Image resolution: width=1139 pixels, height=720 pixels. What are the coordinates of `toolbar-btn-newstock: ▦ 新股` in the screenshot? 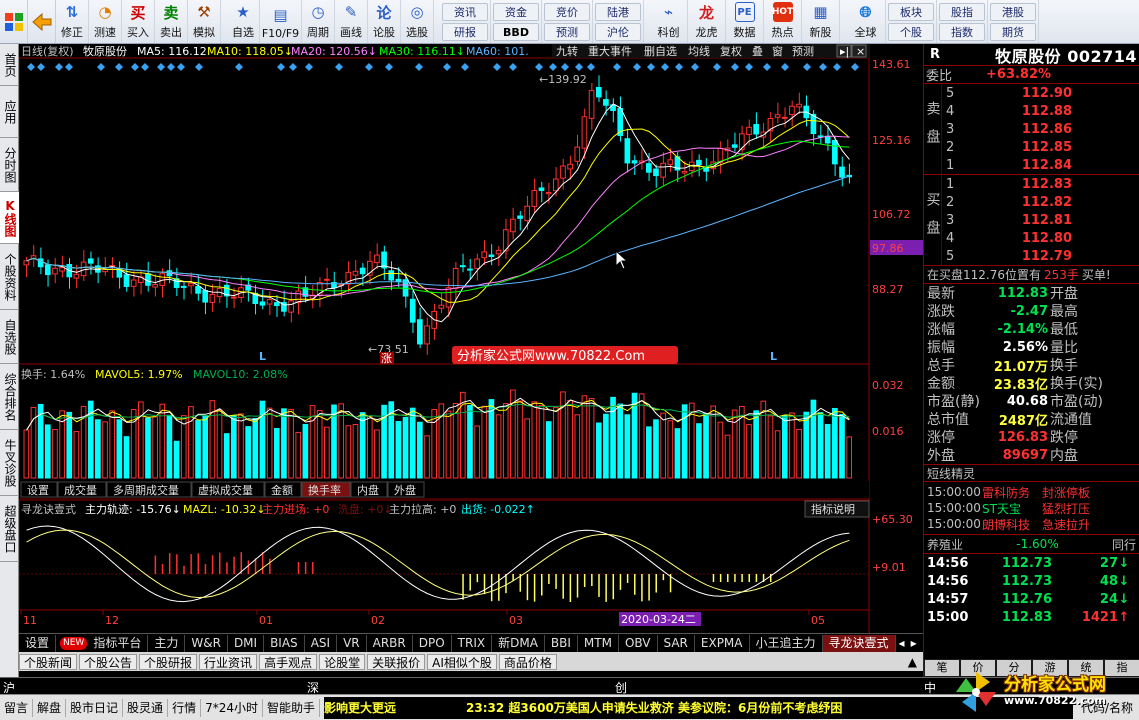 It's located at (821, 21).